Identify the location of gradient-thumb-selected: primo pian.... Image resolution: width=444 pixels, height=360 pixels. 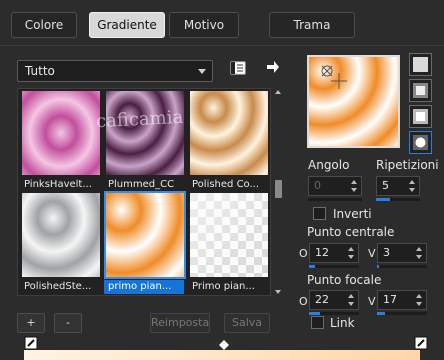
(145, 242).